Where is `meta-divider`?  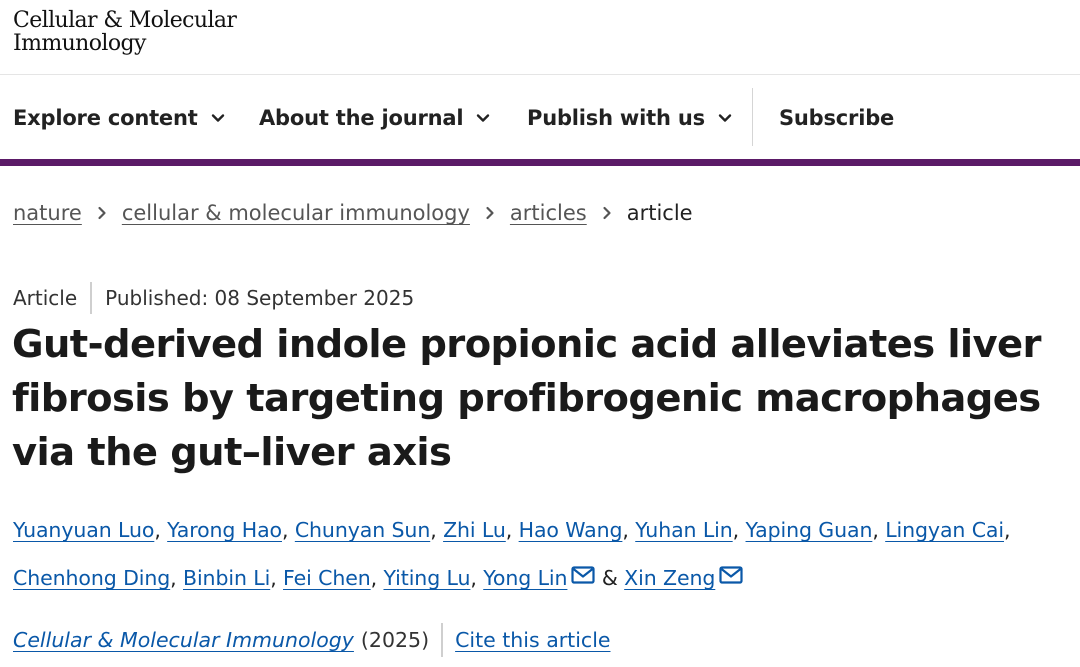
meta-divider is located at coordinates (91, 298).